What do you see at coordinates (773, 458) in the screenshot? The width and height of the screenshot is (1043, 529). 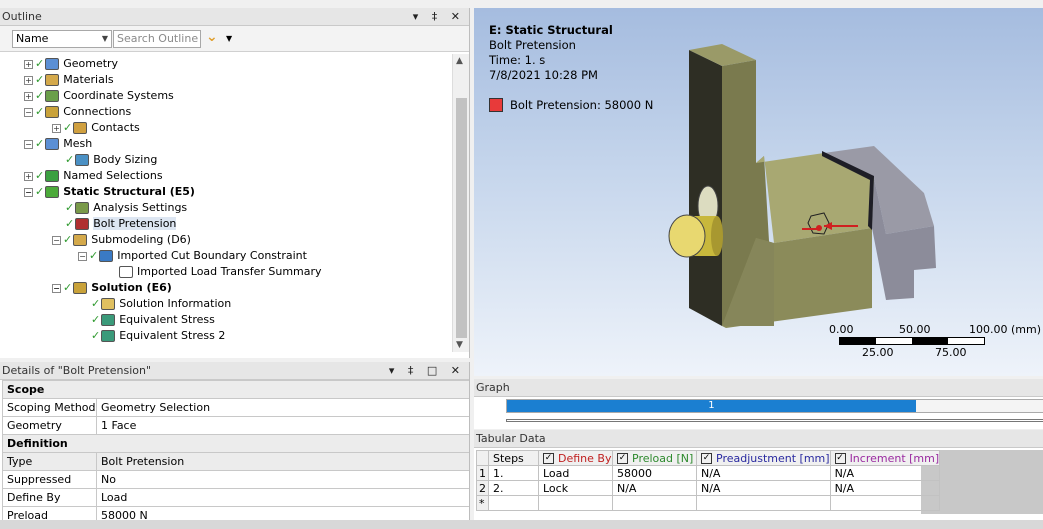 I see `column-header-label: Preadjustment [mm]` at bounding box center [773, 458].